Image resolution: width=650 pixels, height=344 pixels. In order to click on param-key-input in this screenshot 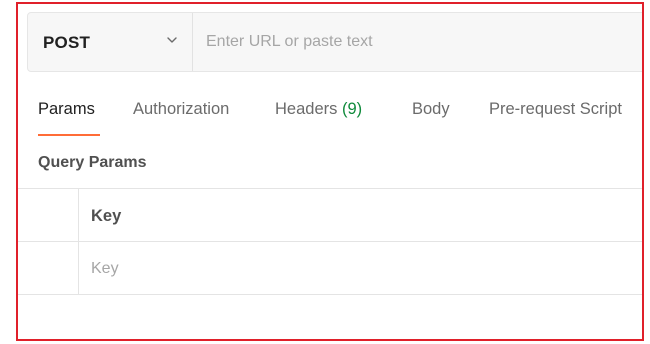, I will do `click(359, 269)`.